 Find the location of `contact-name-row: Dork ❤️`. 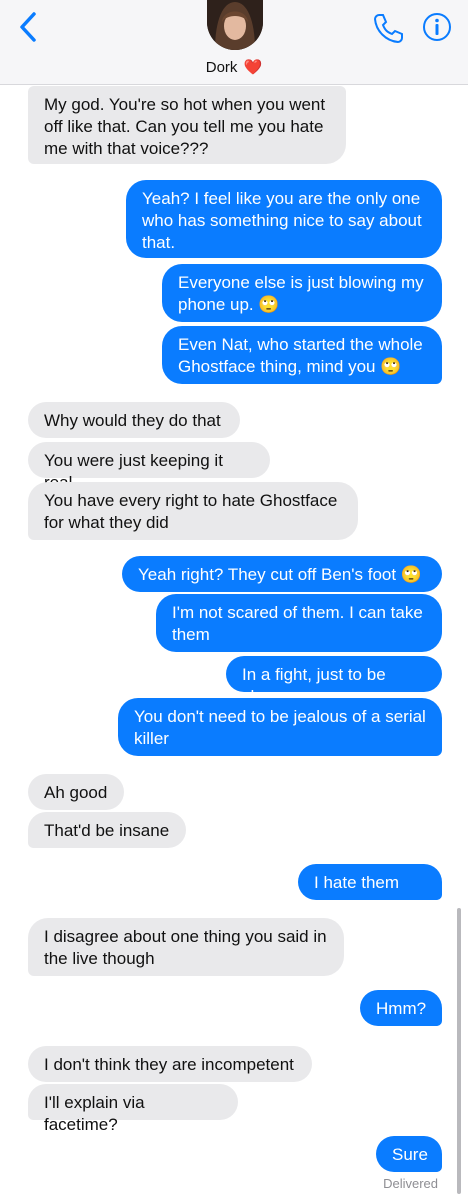

contact-name-row: Dork ❤️ is located at coordinates (234, 67).